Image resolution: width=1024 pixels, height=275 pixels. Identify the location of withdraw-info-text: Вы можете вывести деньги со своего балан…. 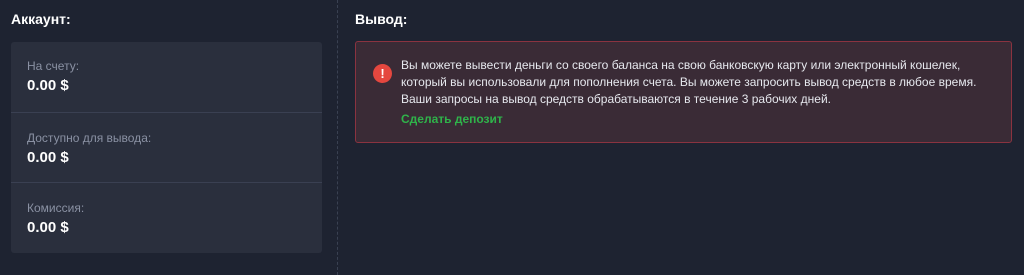
(689, 82).